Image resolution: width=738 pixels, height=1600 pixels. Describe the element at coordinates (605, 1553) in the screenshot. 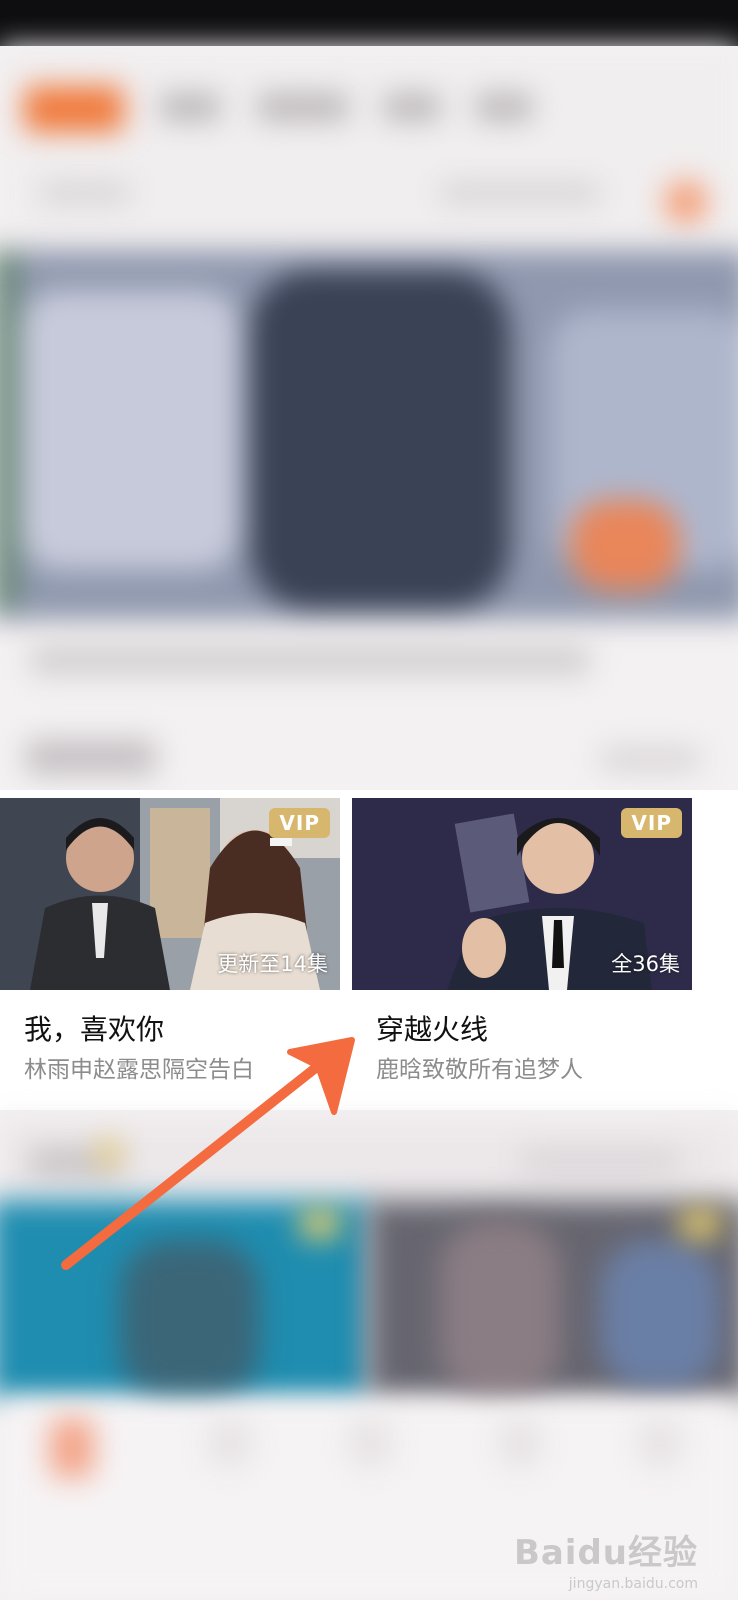

I see `watermark-logo: Baidu经验` at that location.